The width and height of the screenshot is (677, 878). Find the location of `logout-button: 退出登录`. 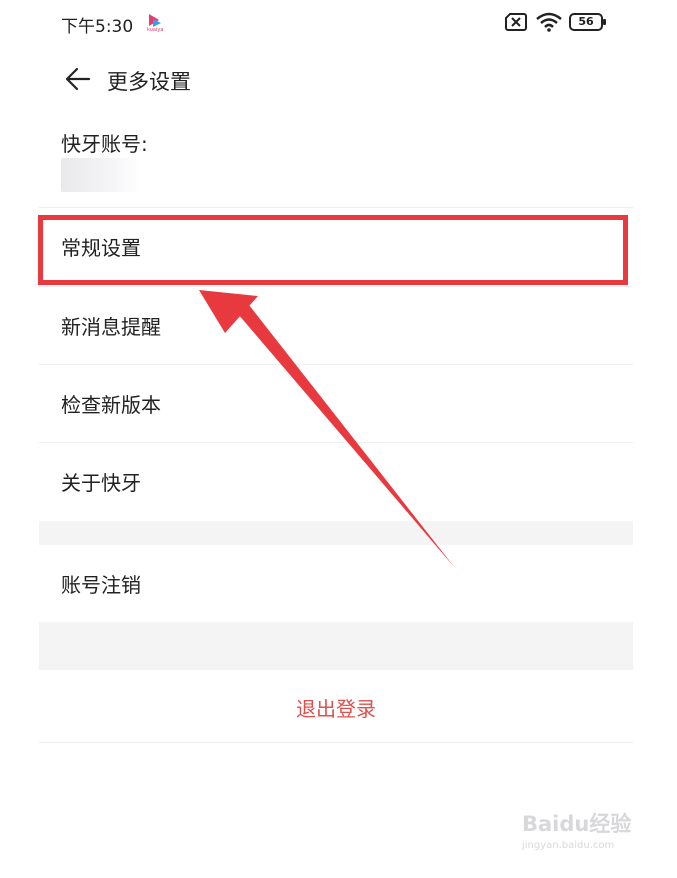

logout-button: 退出登录 is located at coordinates (336, 706).